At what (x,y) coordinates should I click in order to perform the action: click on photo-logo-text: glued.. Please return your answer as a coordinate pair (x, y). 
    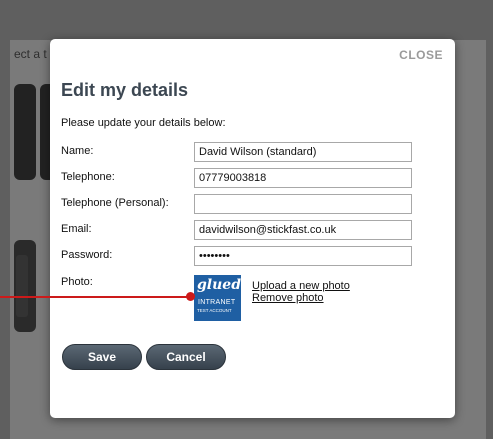
    Looking at the image, I should click on (219, 285).